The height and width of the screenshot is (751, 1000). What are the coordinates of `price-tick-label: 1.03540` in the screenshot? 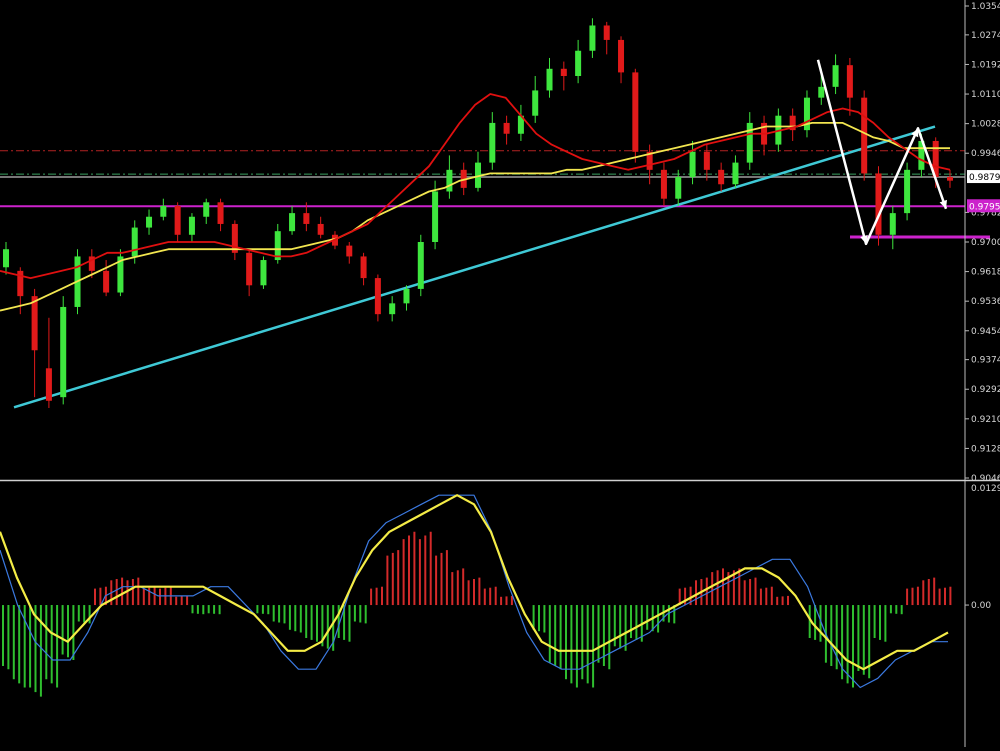 It's located at (985, 7).